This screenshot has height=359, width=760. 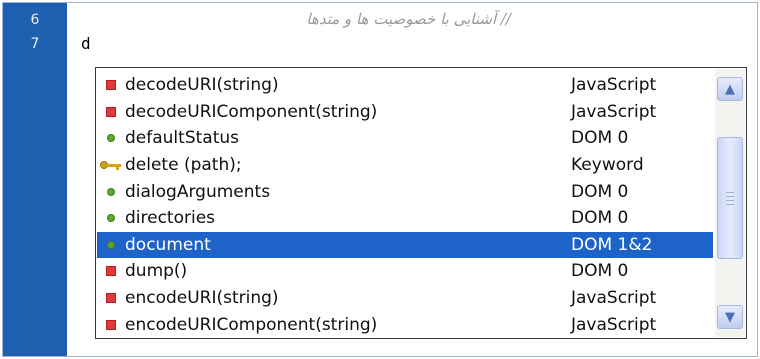 I want to click on vertical-scrollbar: ▲ ▼, so click(x=730, y=203).